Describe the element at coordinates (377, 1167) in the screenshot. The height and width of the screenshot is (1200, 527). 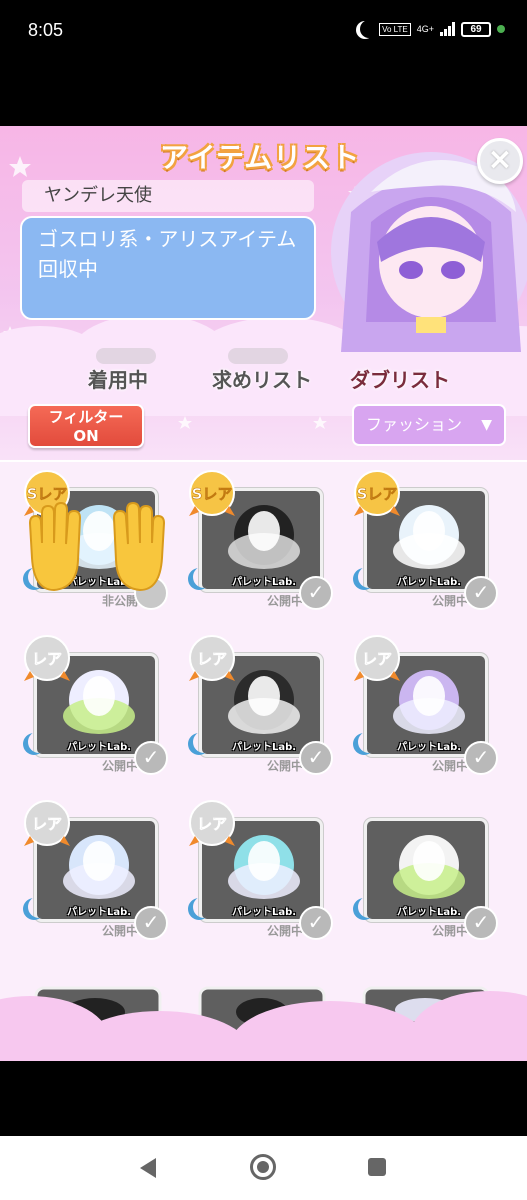
I see `recent-apps-icon` at that location.